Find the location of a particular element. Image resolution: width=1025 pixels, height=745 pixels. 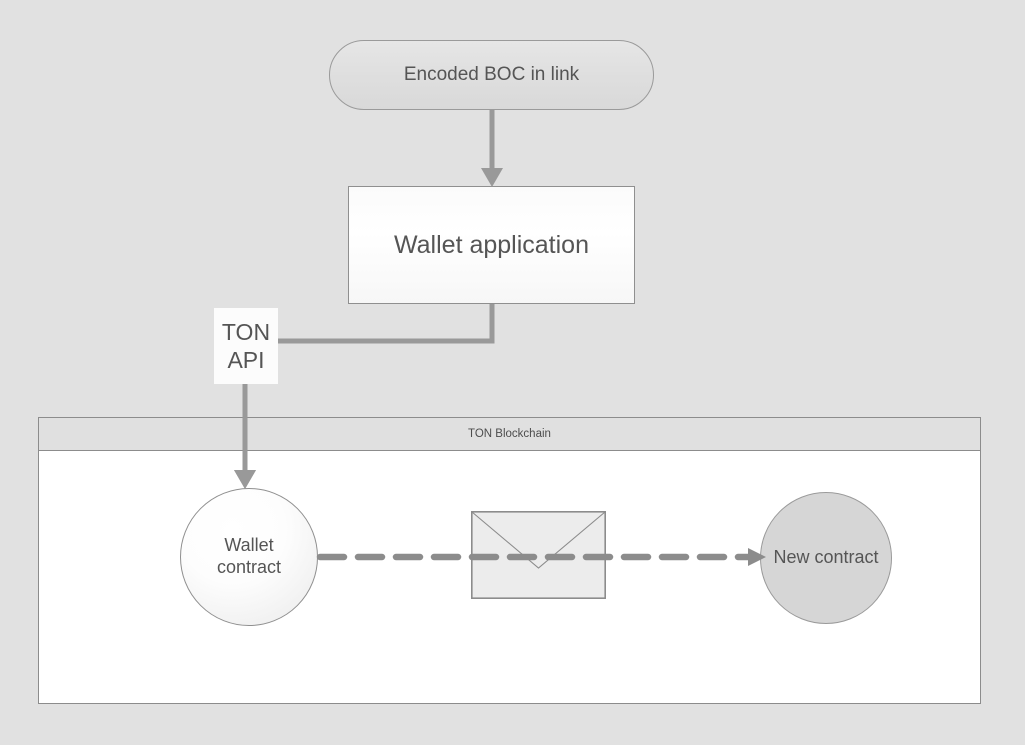

message-envelope-icon is located at coordinates (538, 555).